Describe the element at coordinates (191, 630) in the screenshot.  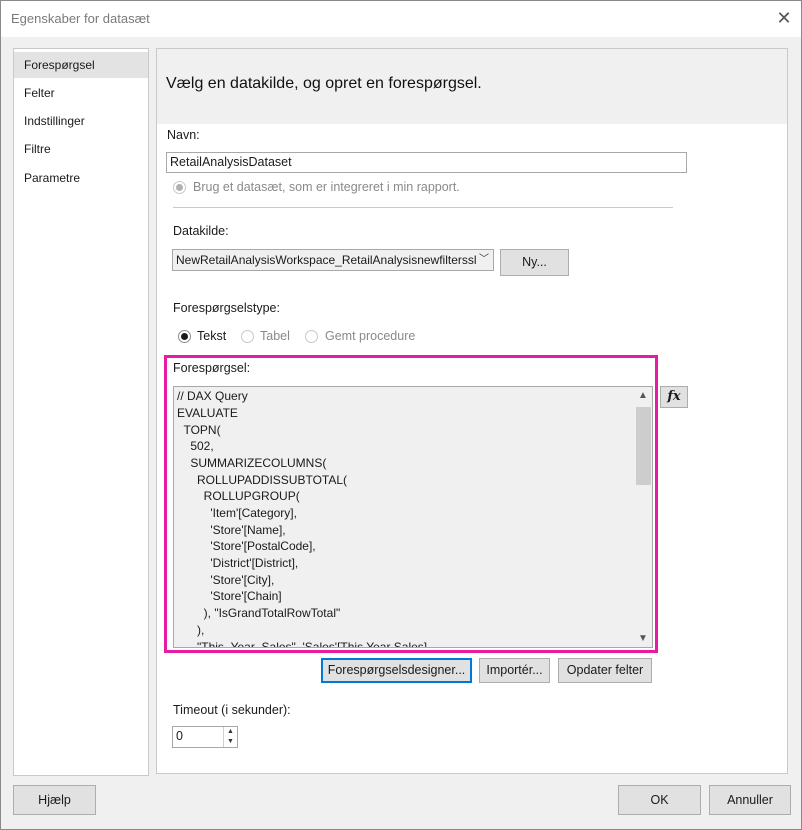
I see `query-line: ),` at that location.